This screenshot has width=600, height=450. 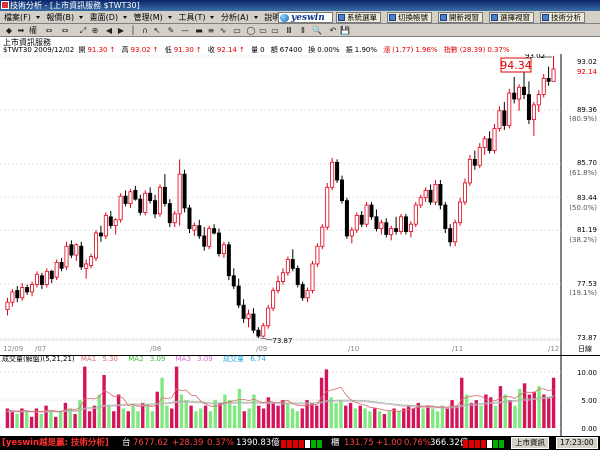 What do you see at coordinates (251, 30) in the screenshot?
I see `toolbar-tool-icon: ◯` at bounding box center [251, 30].